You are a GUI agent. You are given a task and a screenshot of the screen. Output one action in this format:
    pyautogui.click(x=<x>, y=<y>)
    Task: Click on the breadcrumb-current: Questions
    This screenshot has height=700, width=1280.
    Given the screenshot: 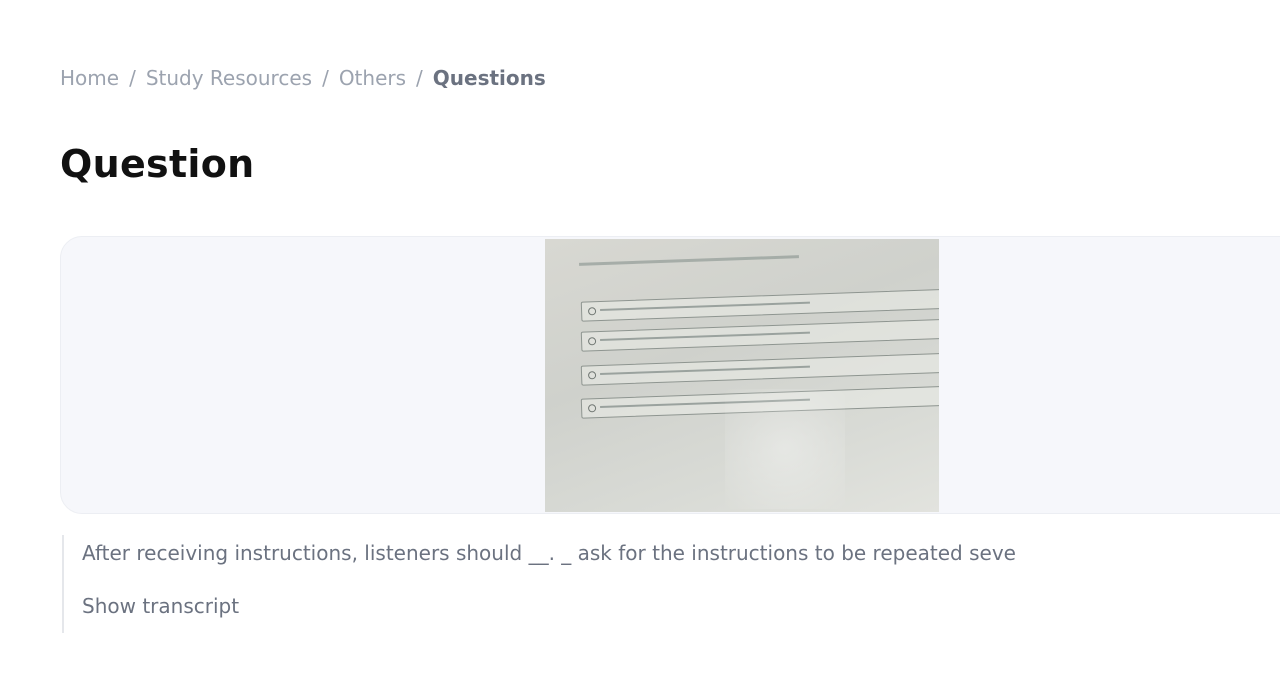 What is the action you would take?
    pyautogui.click(x=489, y=78)
    